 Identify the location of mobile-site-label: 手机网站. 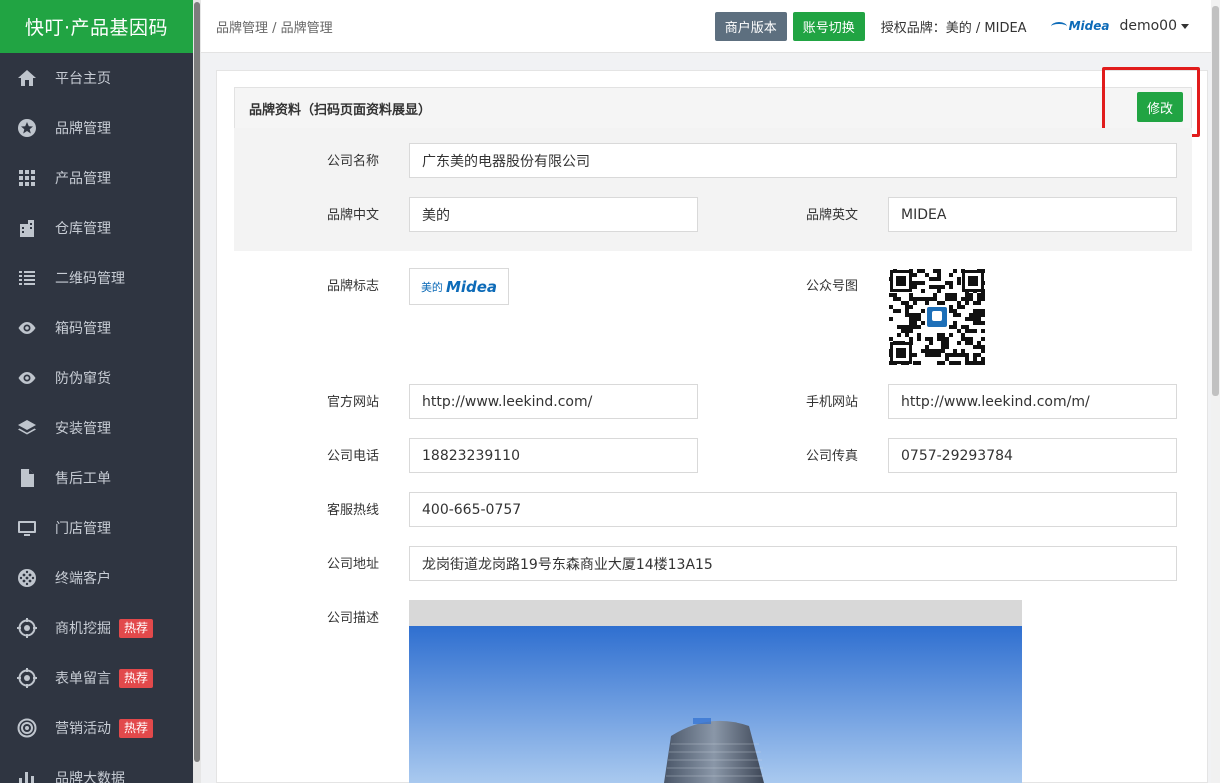
(831, 402).